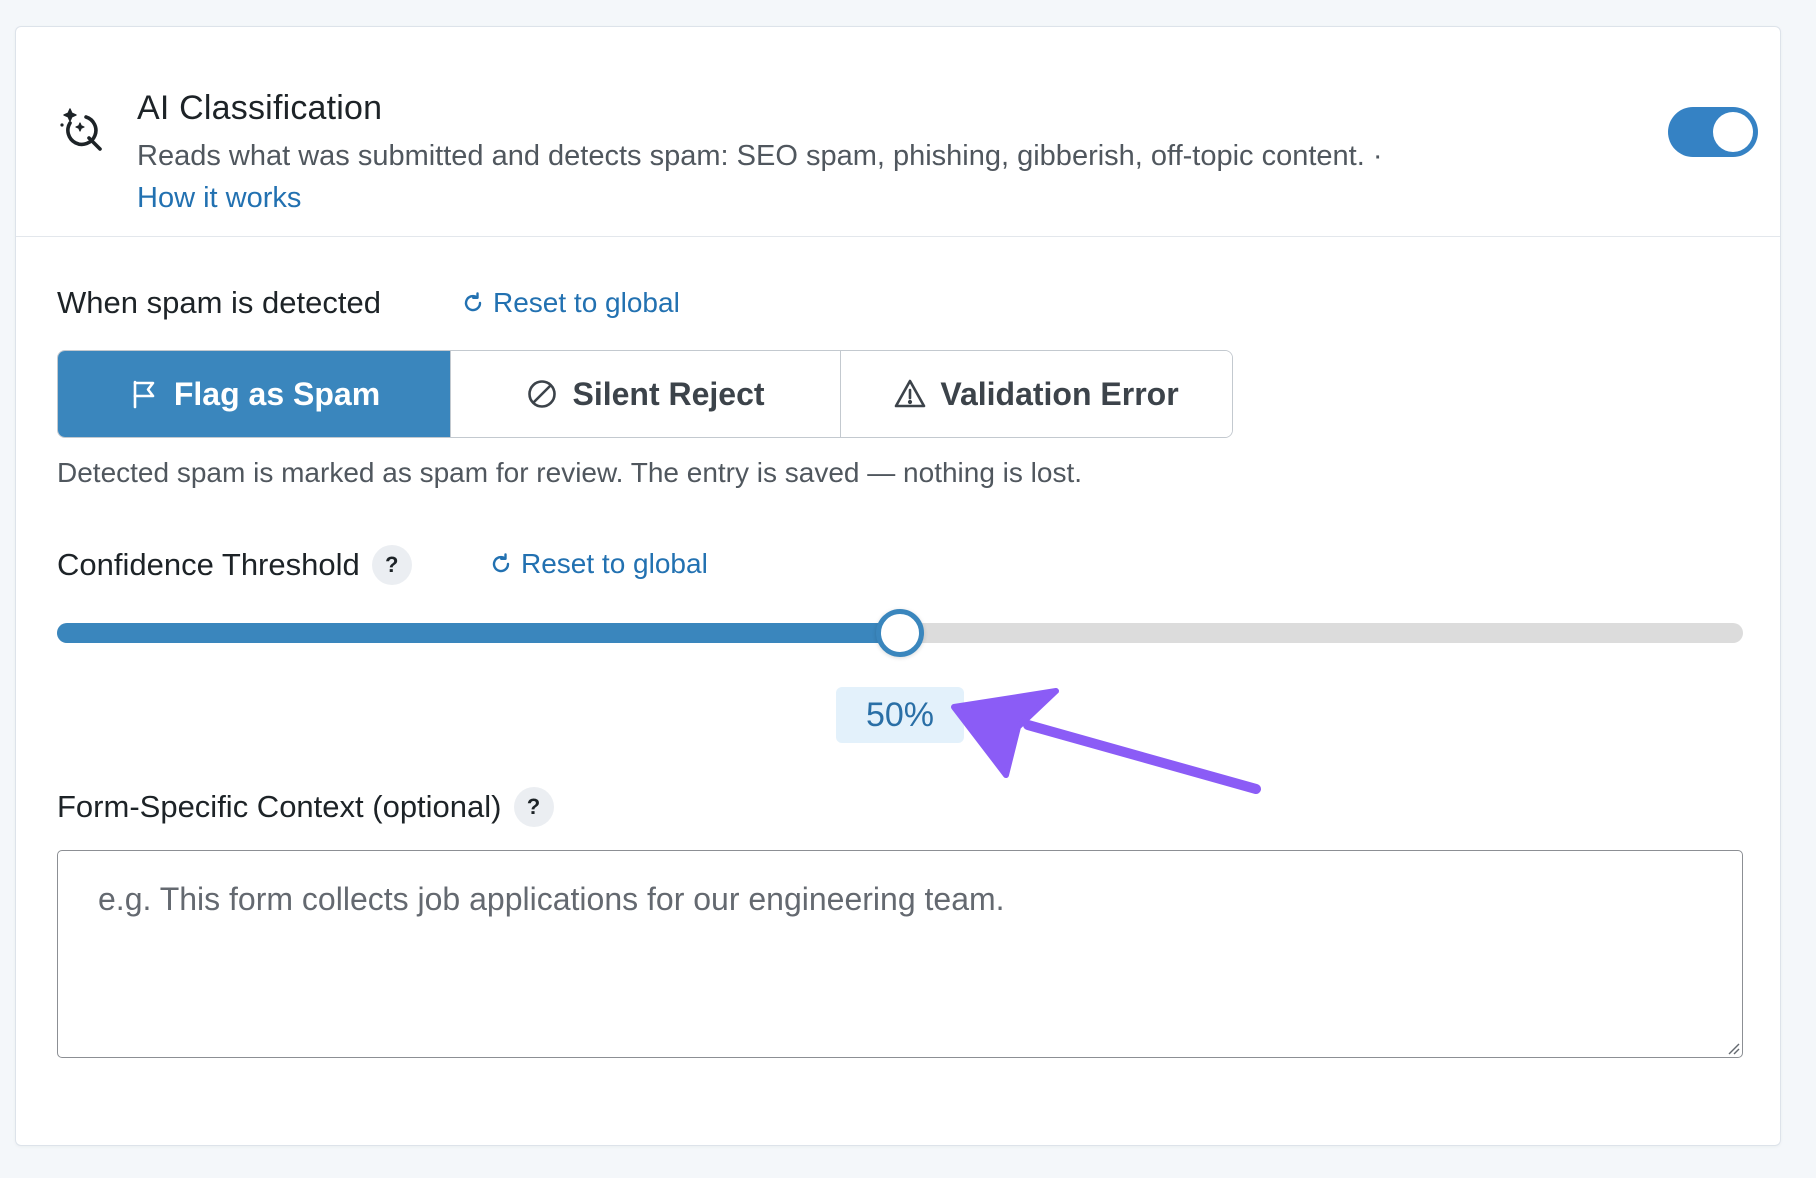  I want to click on spam-action-label: When spam is detected, so click(219, 302).